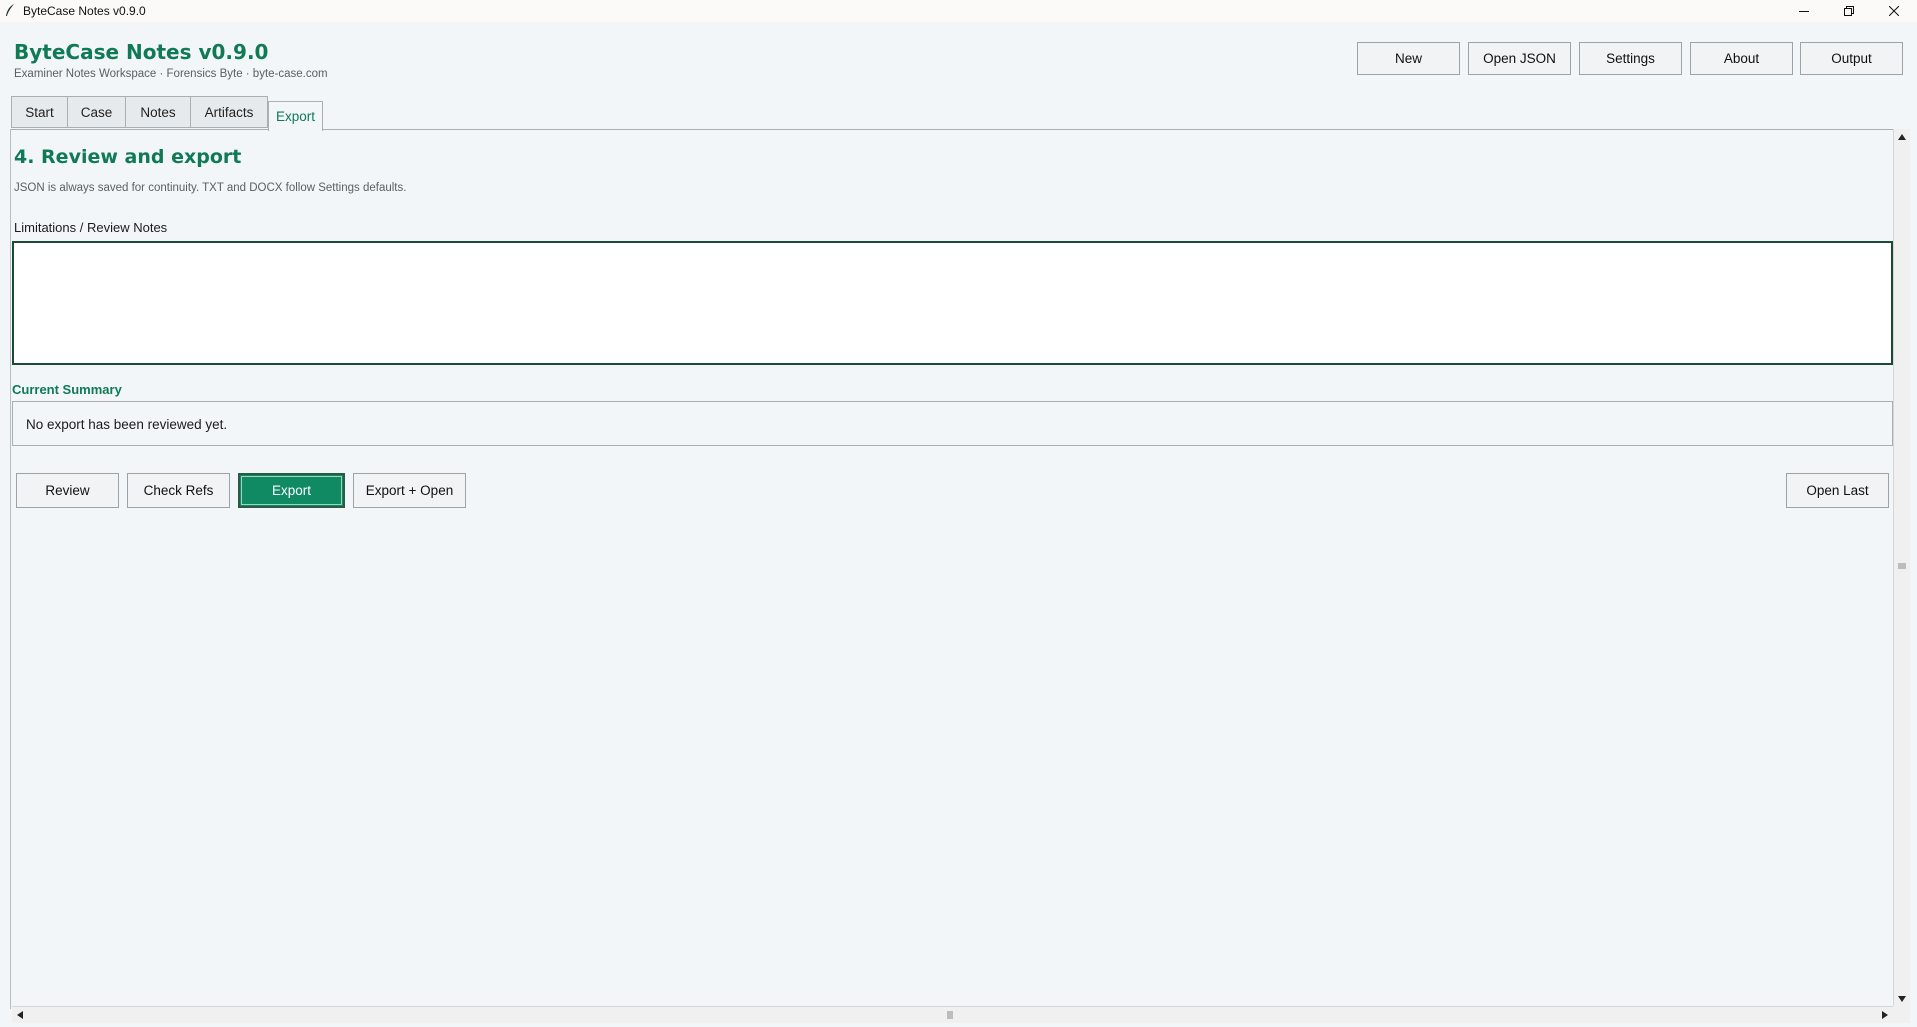  I want to click on triangle-left-icon, so click(20, 1015).